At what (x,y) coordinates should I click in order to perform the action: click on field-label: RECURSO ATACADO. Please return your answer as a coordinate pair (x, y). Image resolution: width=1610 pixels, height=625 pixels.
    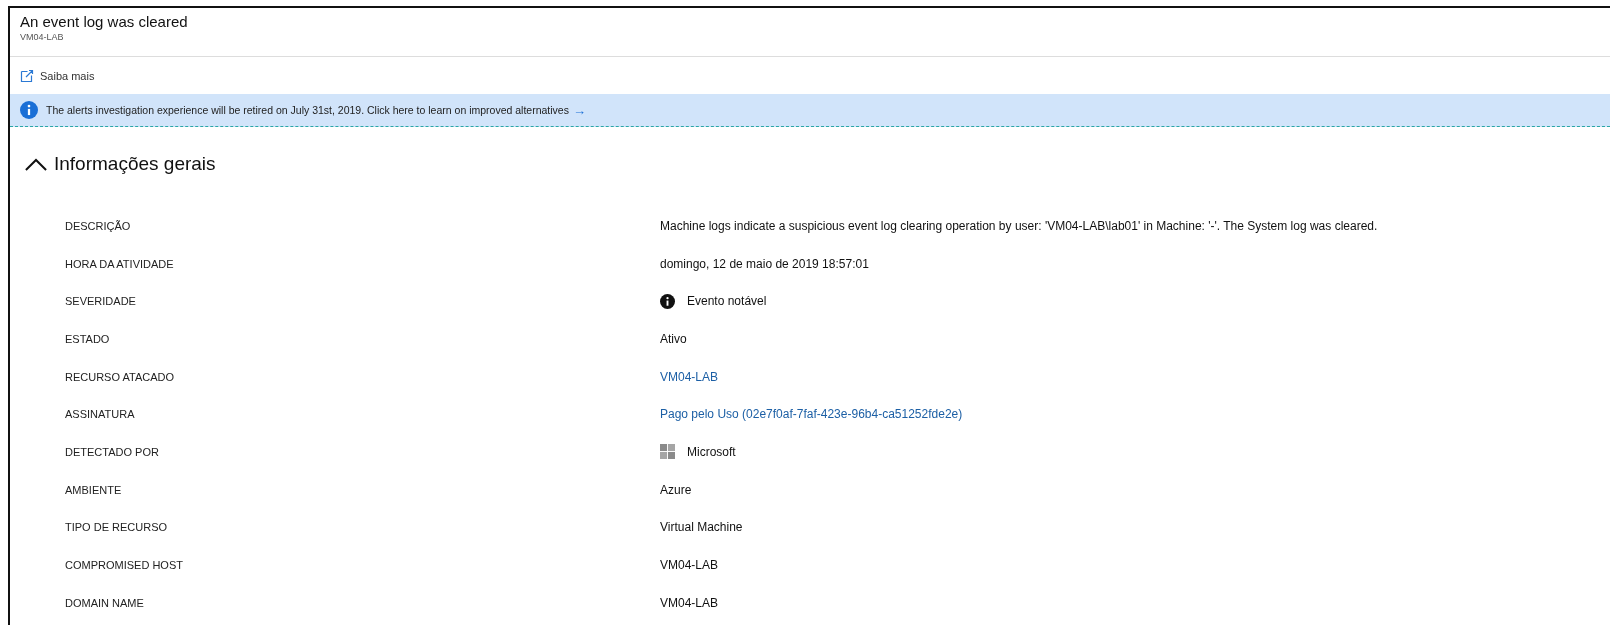
    Looking at the image, I should click on (119, 376).